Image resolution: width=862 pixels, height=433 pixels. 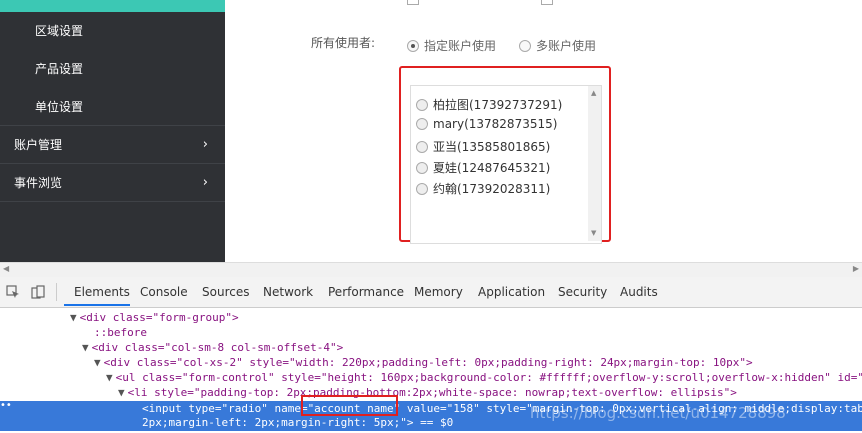 I want to click on radio-multi-account: 多账户使用, so click(x=557, y=45).